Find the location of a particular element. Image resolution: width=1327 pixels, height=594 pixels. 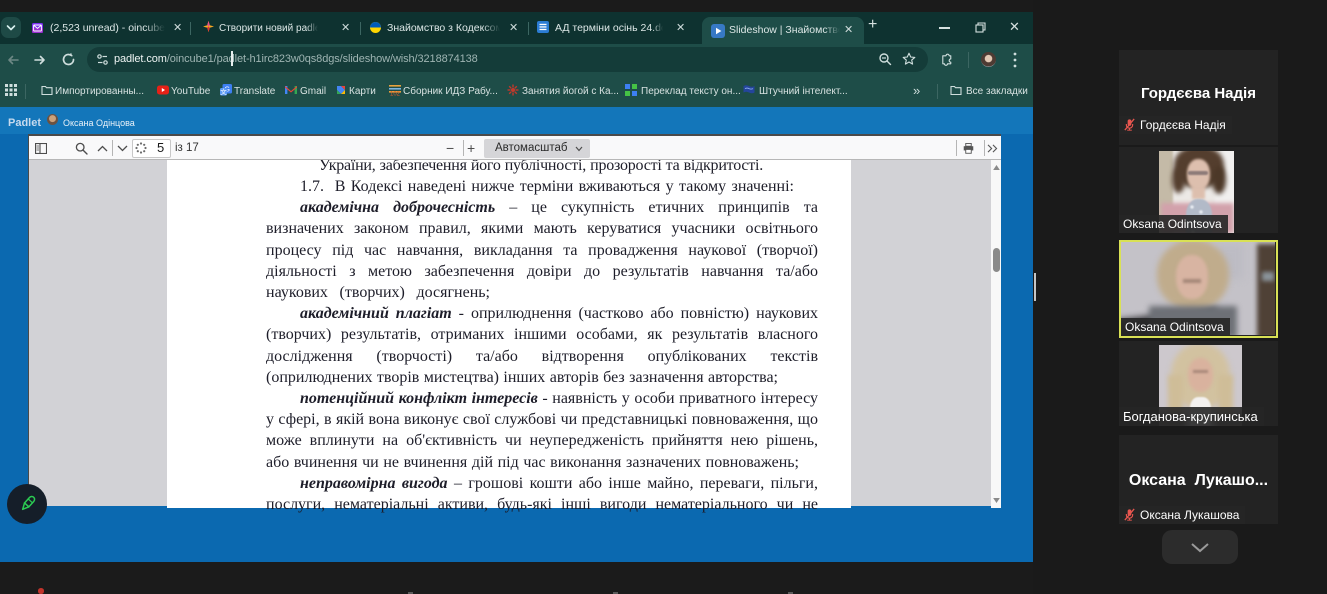

svg-text: 文 is located at coordinates (223, 91).